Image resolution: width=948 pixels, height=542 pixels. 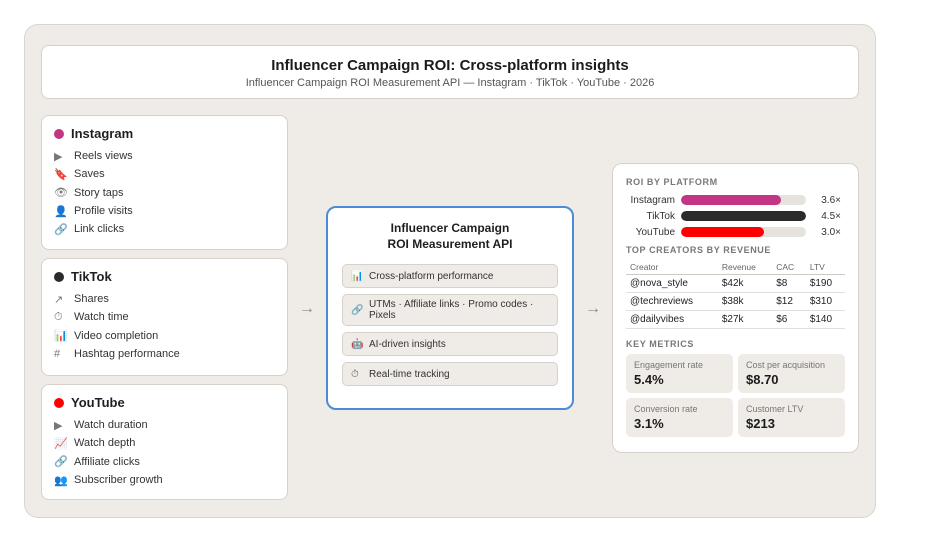 What do you see at coordinates (103, 156) in the screenshot?
I see `platform-metric-label: Reels views` at bounding box center [103, 156].